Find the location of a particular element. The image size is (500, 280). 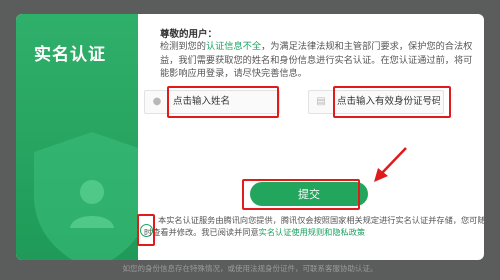

annotation-box-checkbox is located at coordinates (146, 230).